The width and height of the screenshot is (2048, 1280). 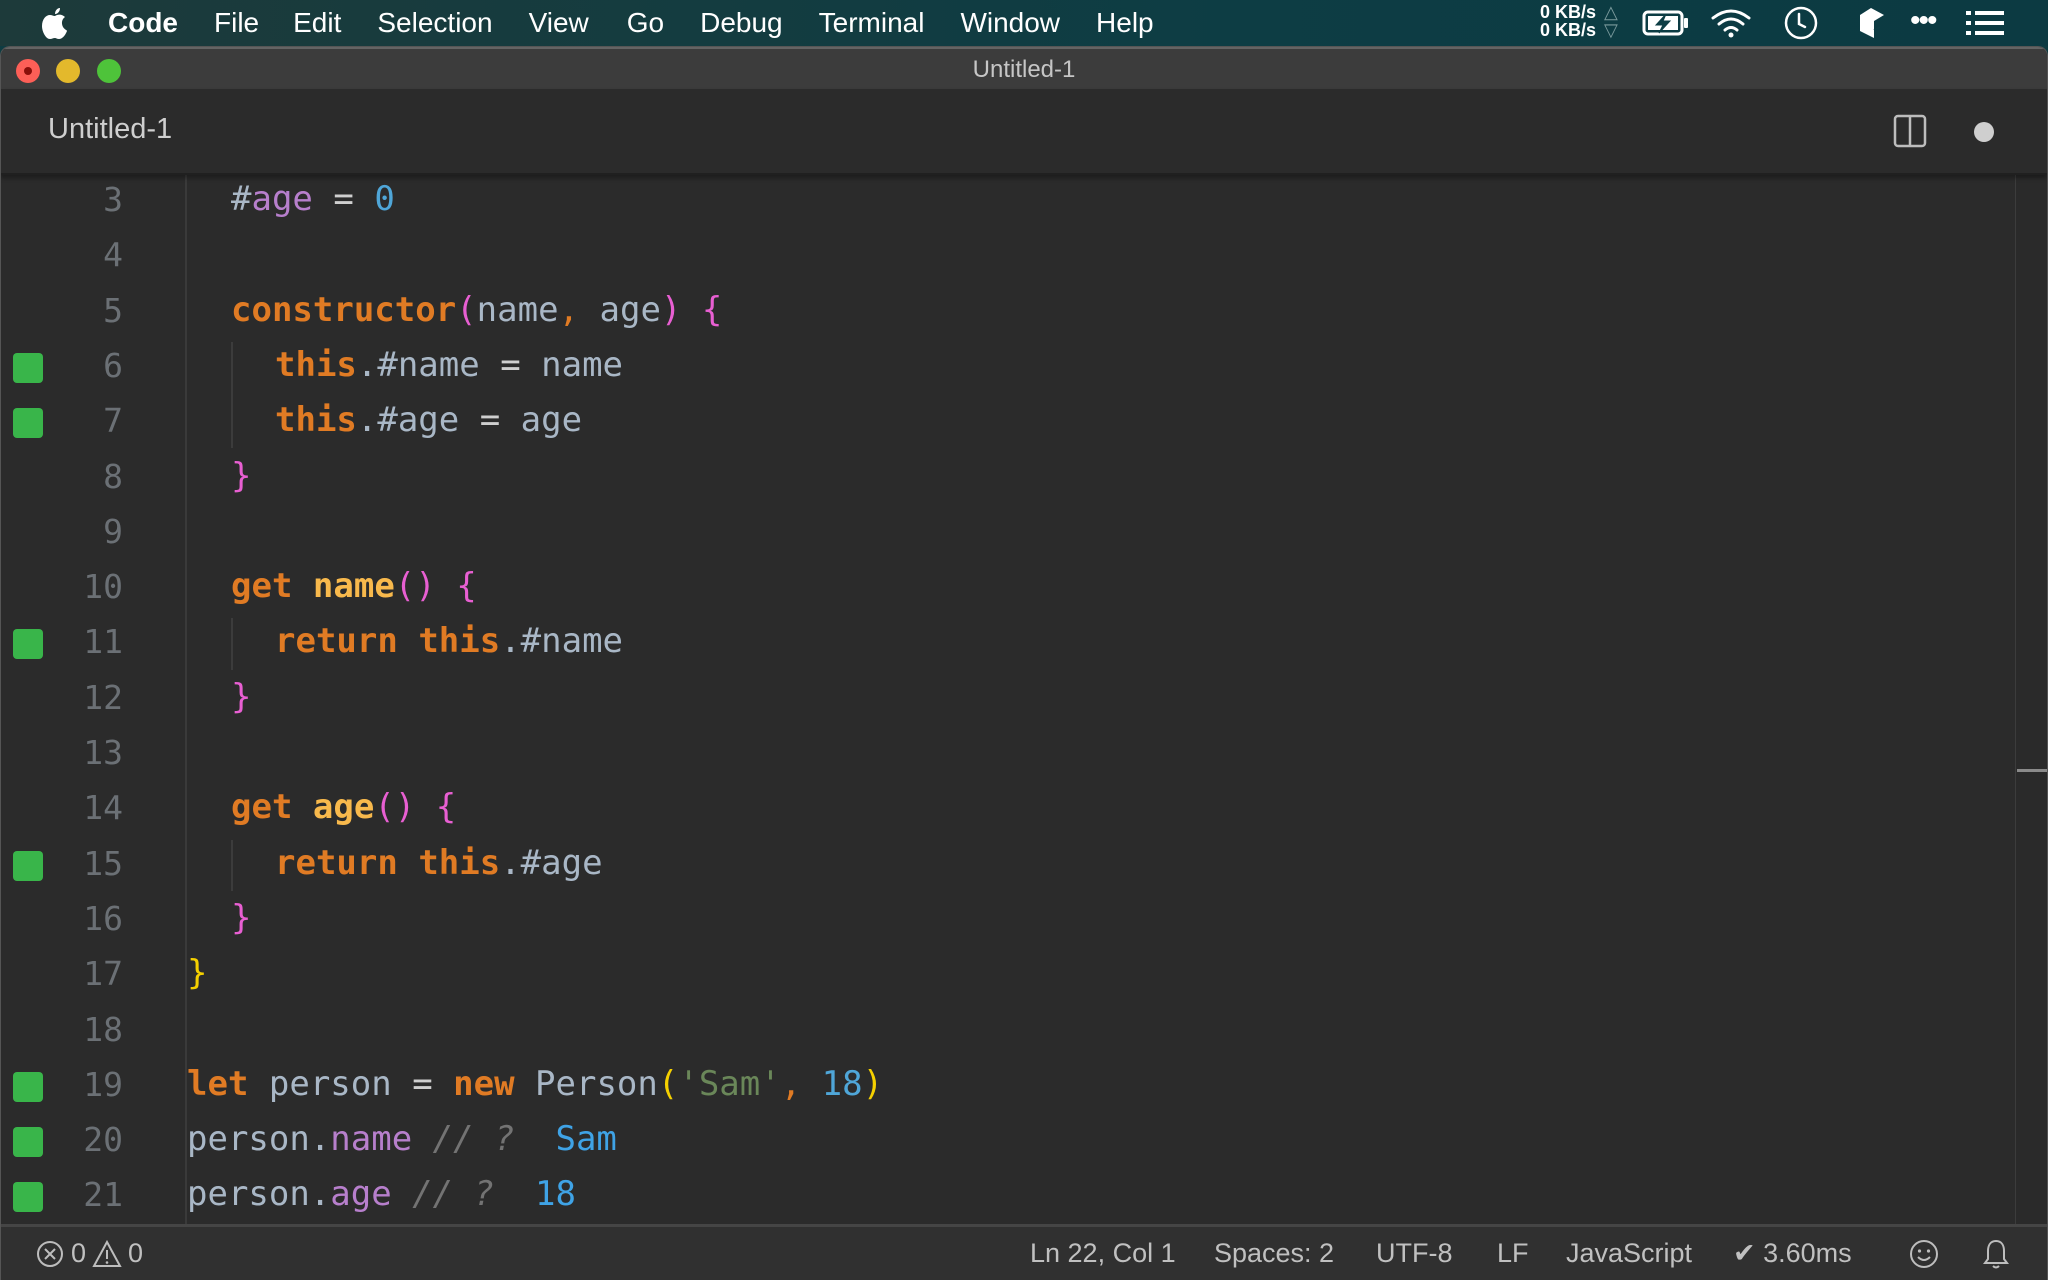 What do you see at coordinates (262, 586) in the screenshot?
I see `code-token: get` at bounding box center [262, 586].